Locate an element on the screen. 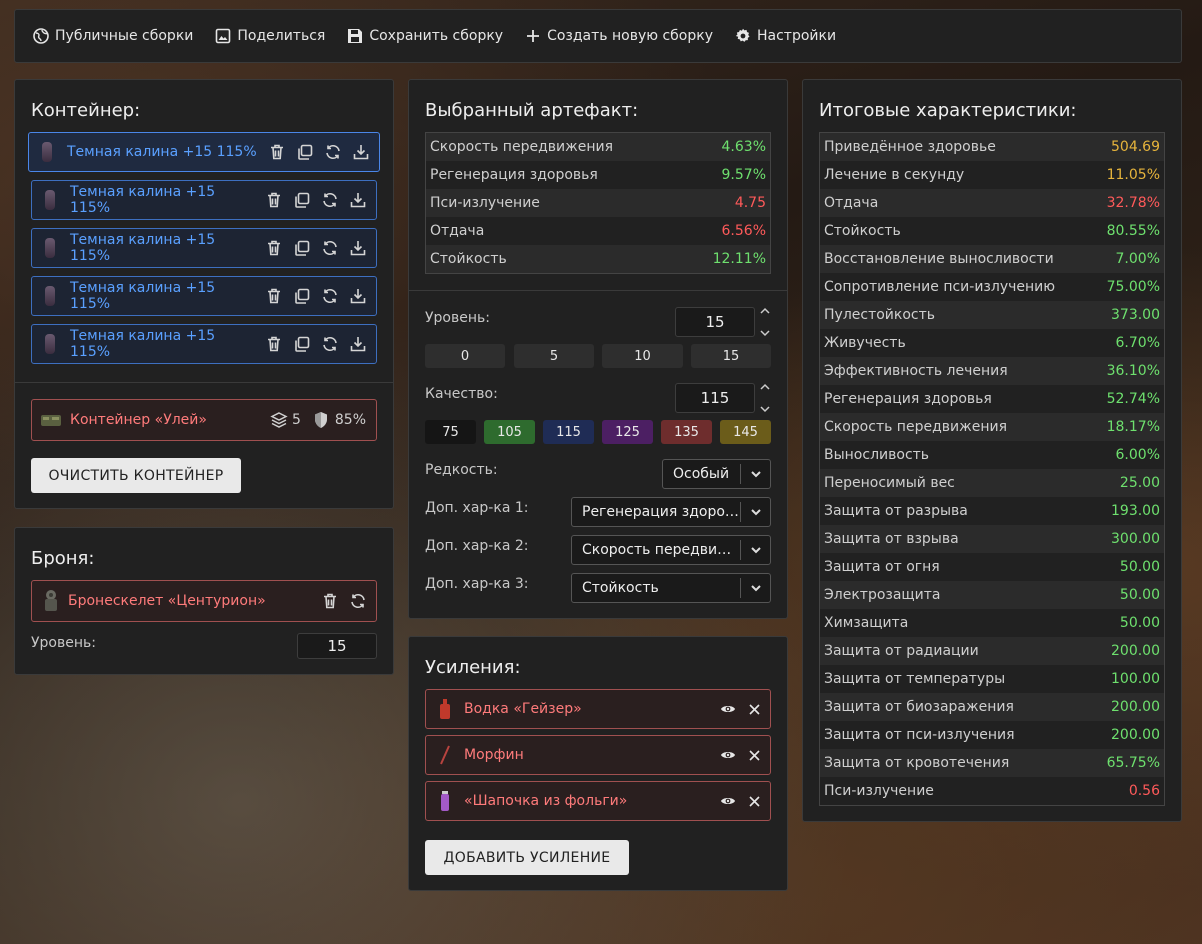 Image resolution: width=1202 pixels, height=944 pixels. stat-row: Защита от пси-излучения 200.00 is located at coordinates (992, 735).